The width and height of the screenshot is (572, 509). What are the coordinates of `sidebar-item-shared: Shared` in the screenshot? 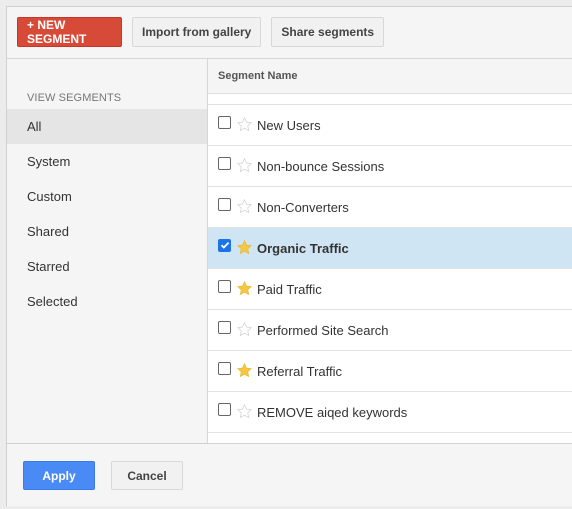 It's located at (107, 231).